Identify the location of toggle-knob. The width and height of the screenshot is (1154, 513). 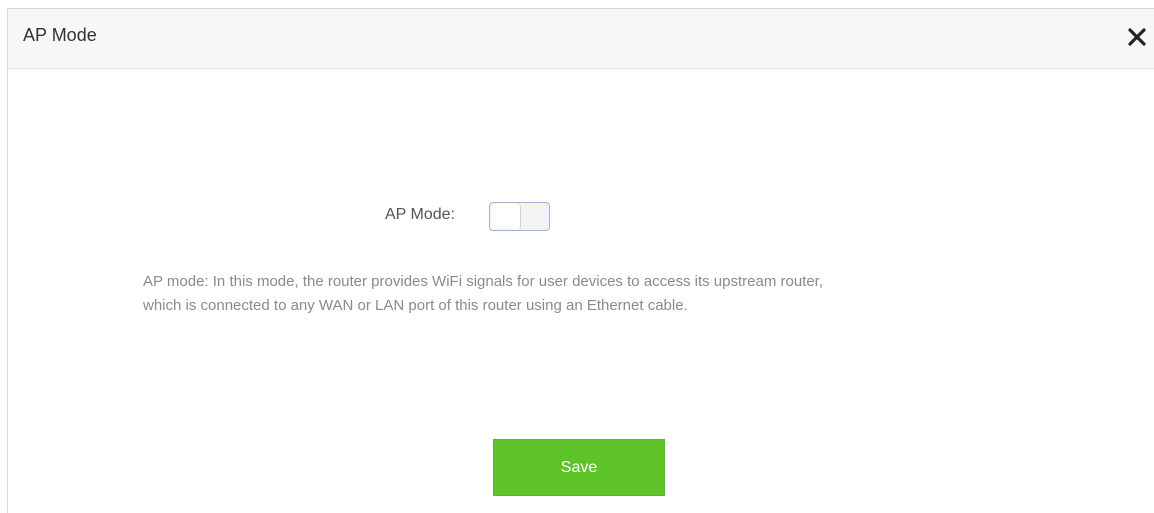
(506, 216).